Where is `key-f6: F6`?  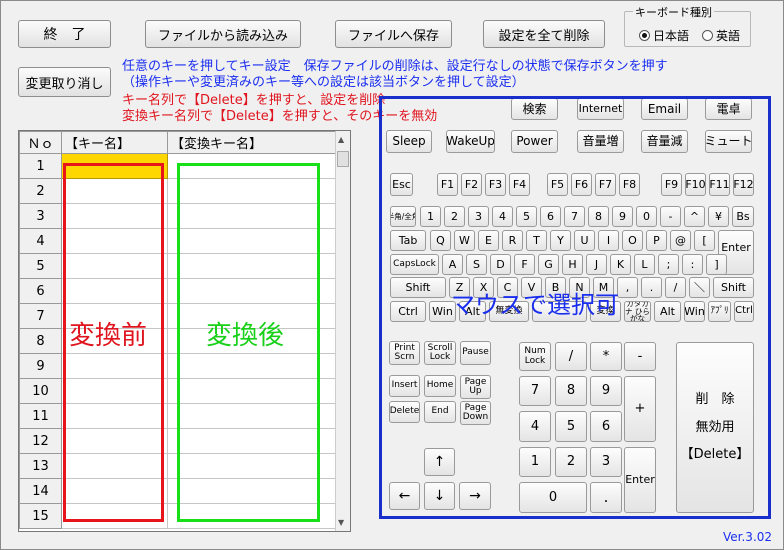 key-f6: F6 is located at coordinates (581, 184).